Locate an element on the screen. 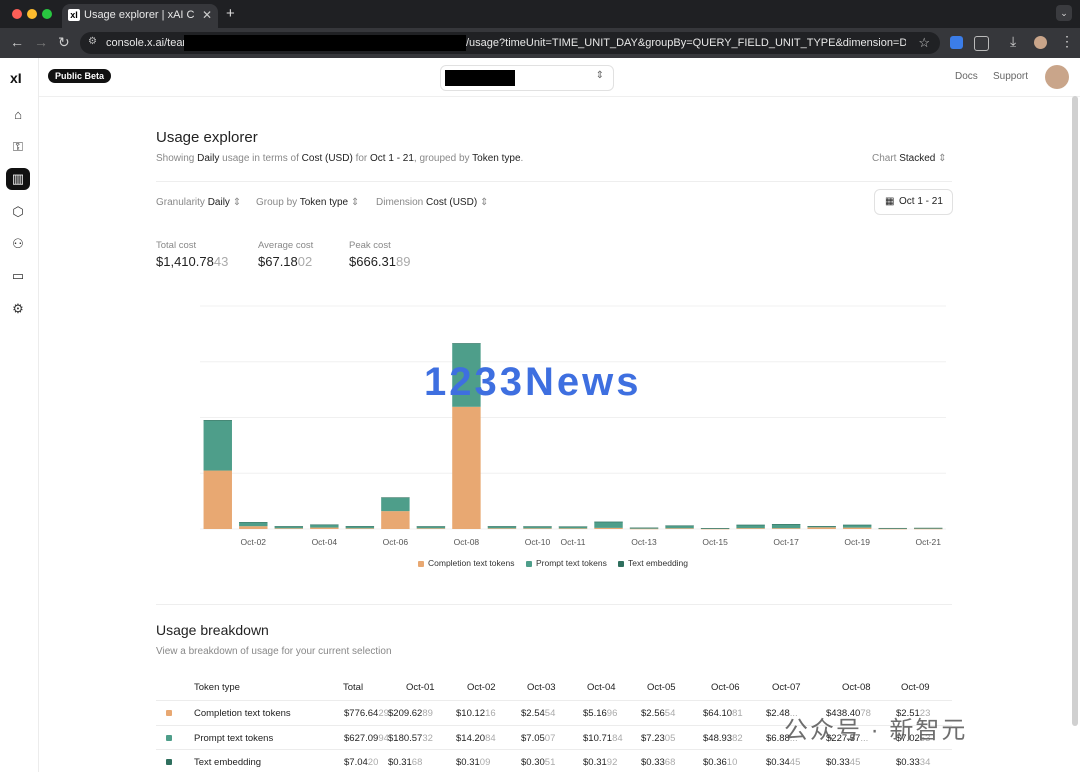 This screenshot has width=1080, height=772. settings-gear-icon: ⚙ is located at coordinates (18, 309).